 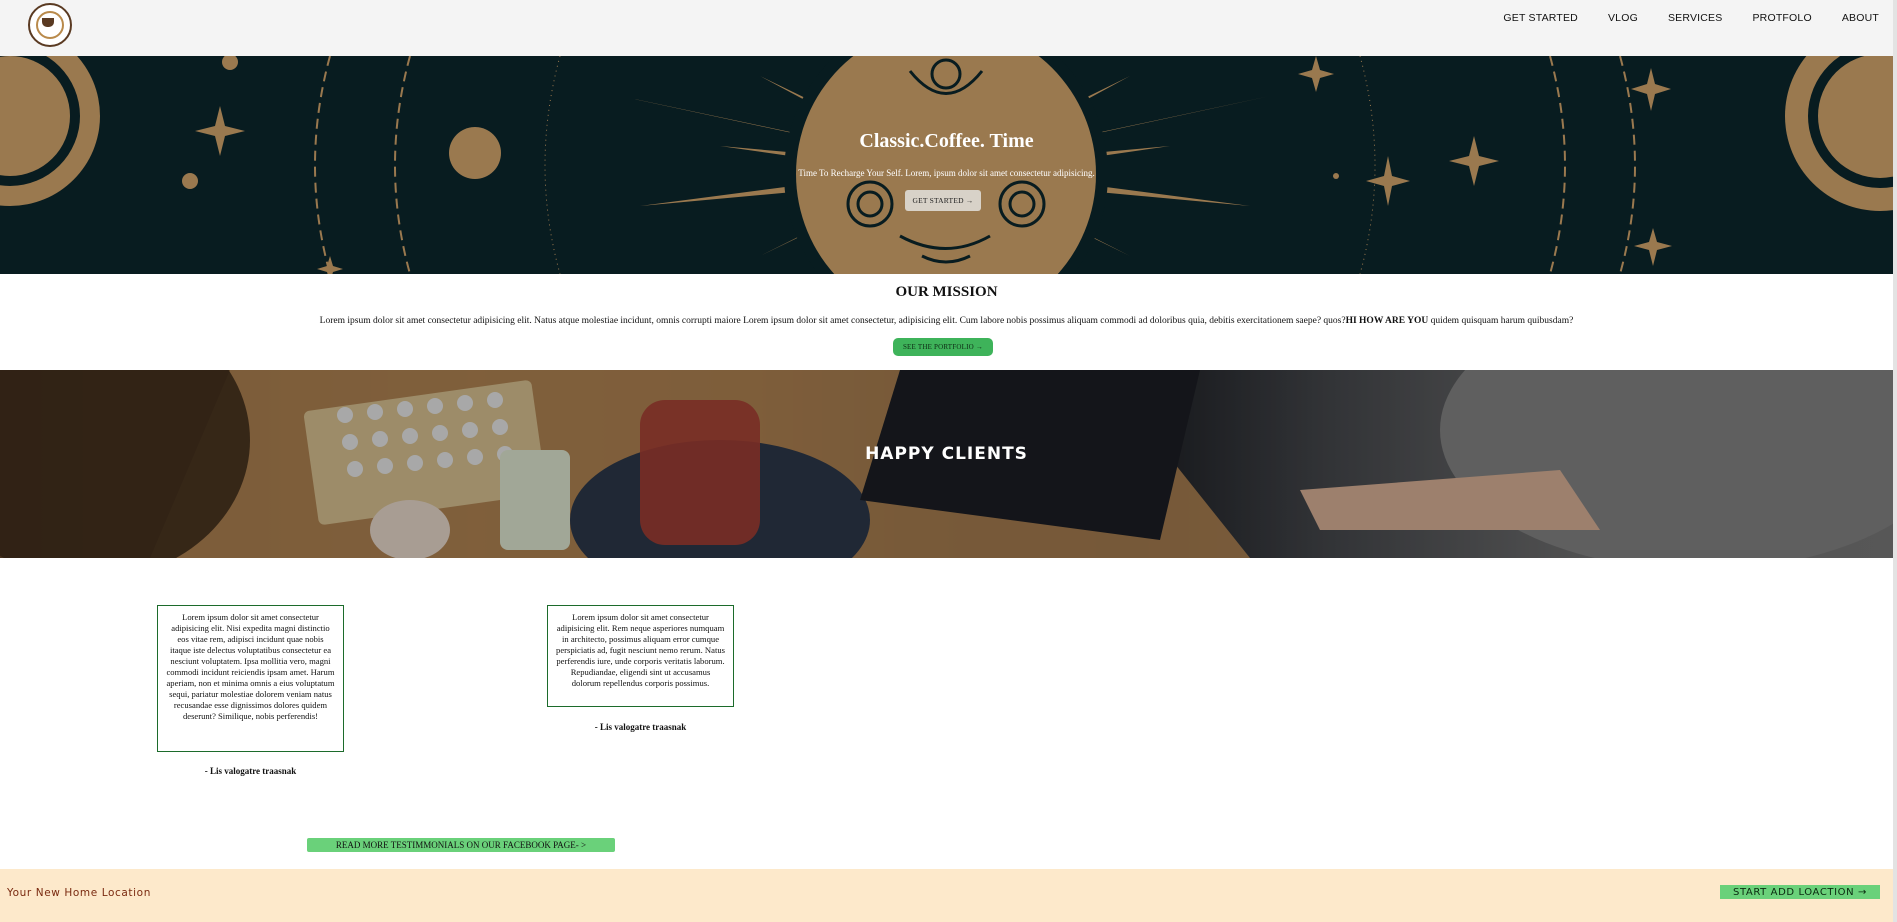 I want to click on nav-services: SERVICES, so click(x=1695, y=18).